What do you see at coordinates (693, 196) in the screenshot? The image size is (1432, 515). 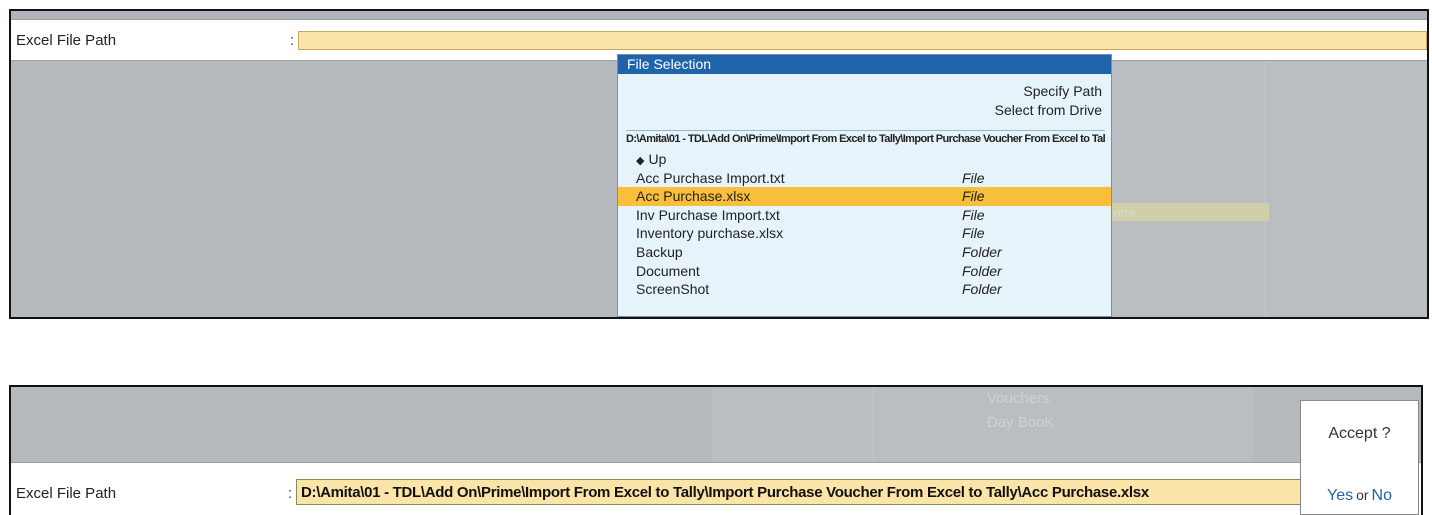 I see `item-name: Acc Purchase.xlsx` at bounding box center [693, 196].